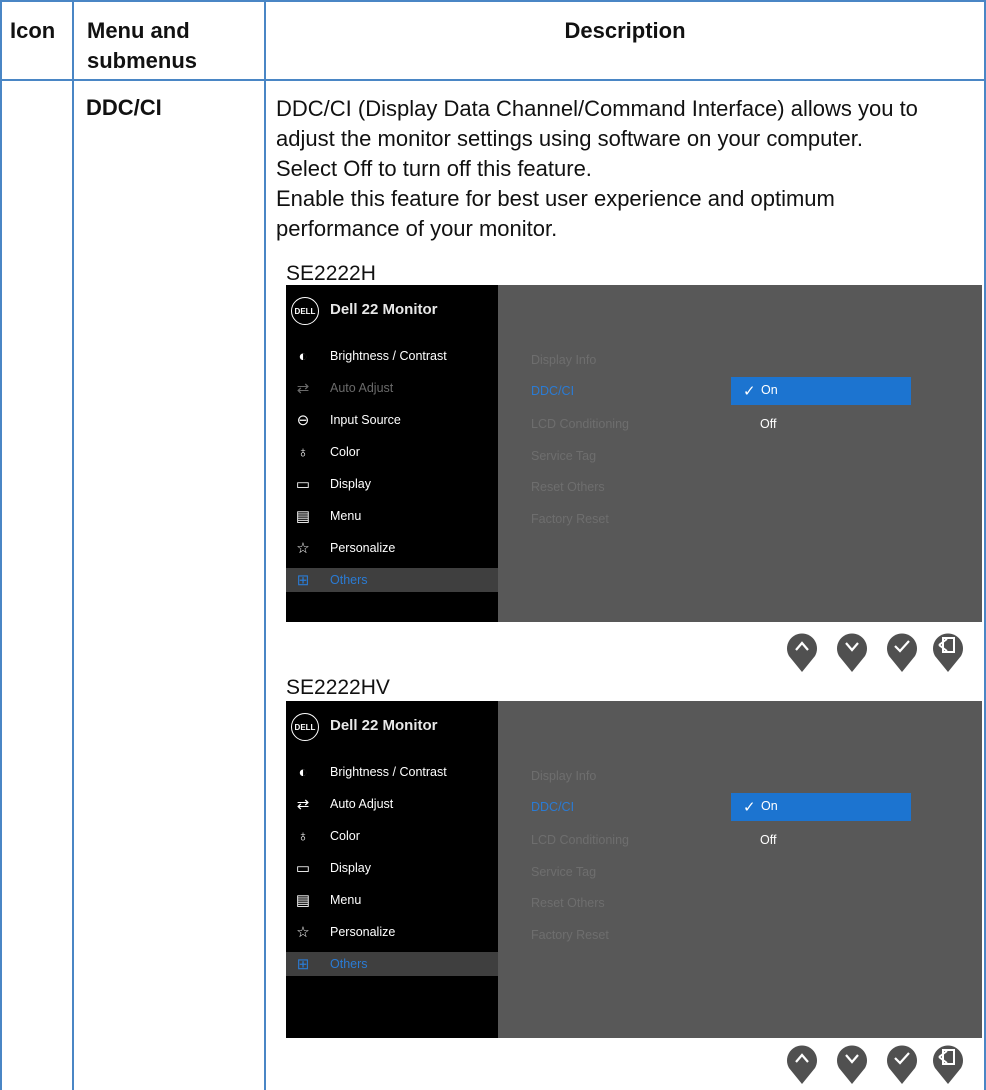  I want to click on header-divider, so click(493, 80).